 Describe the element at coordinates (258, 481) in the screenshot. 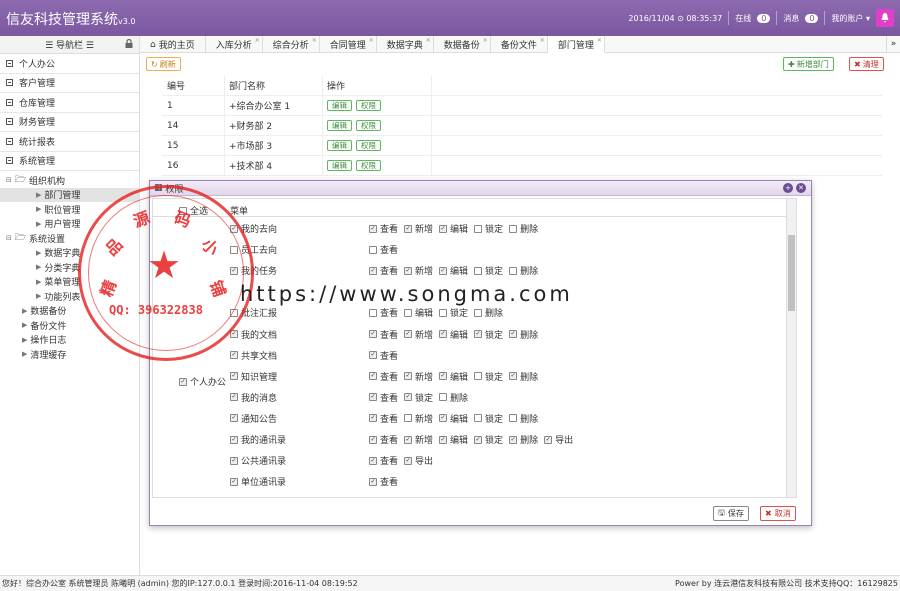

I see `permission-menu: ✓ 单位通讯录` at that location.